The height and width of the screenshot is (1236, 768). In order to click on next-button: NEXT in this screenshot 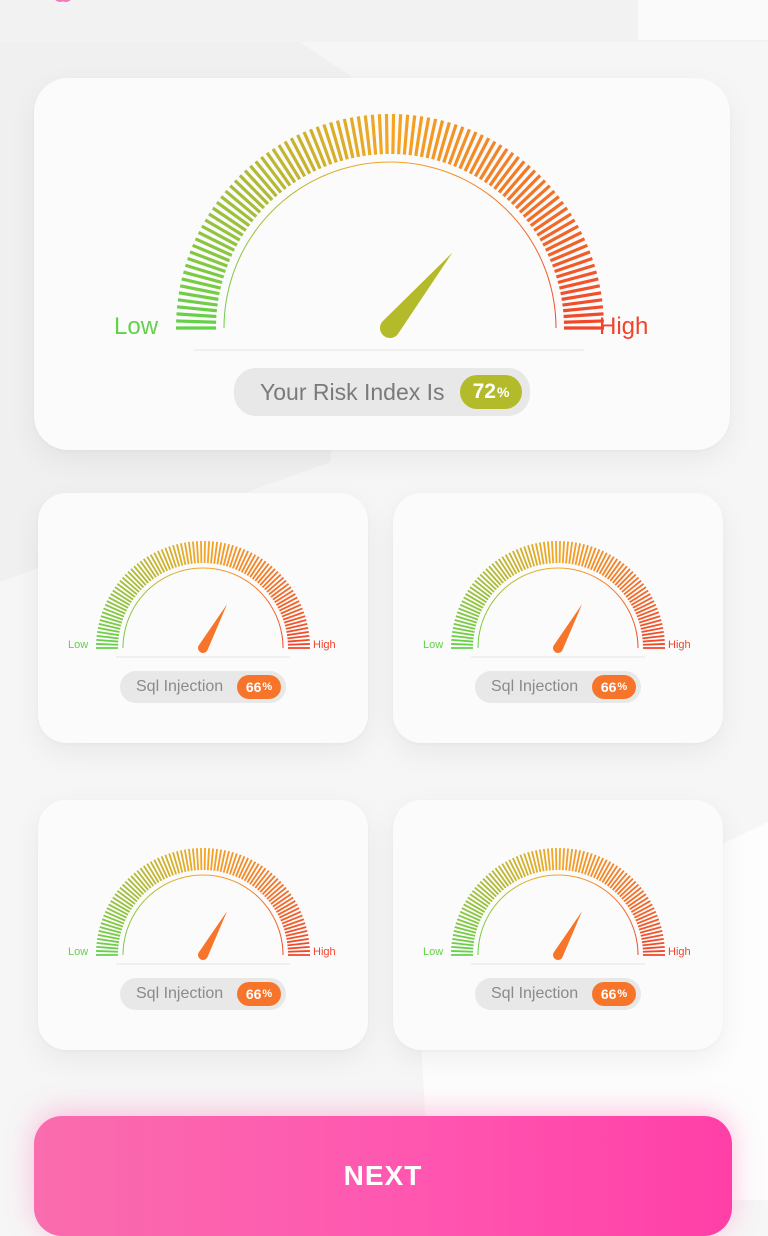, I will do `click(383, 1176)`.